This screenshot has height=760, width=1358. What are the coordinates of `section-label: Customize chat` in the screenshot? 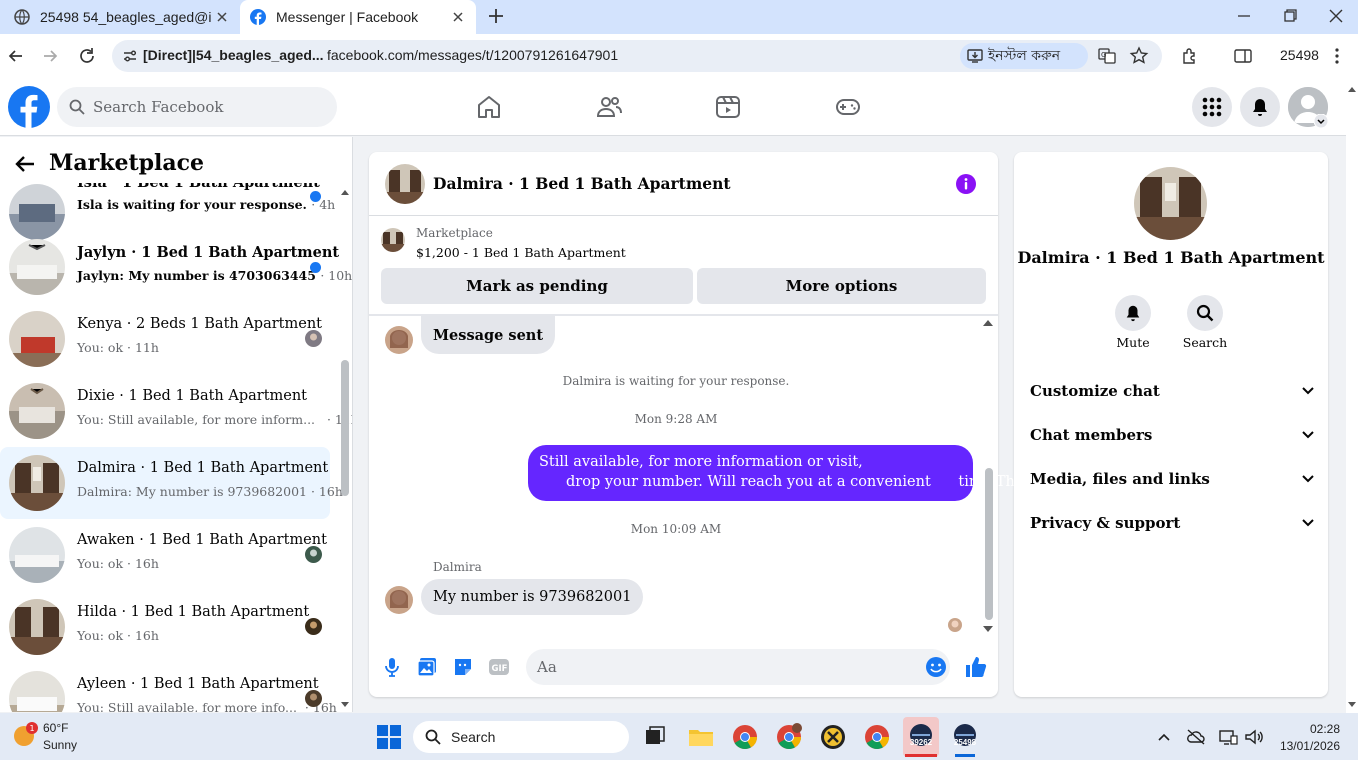 It's located at (1095, 391).